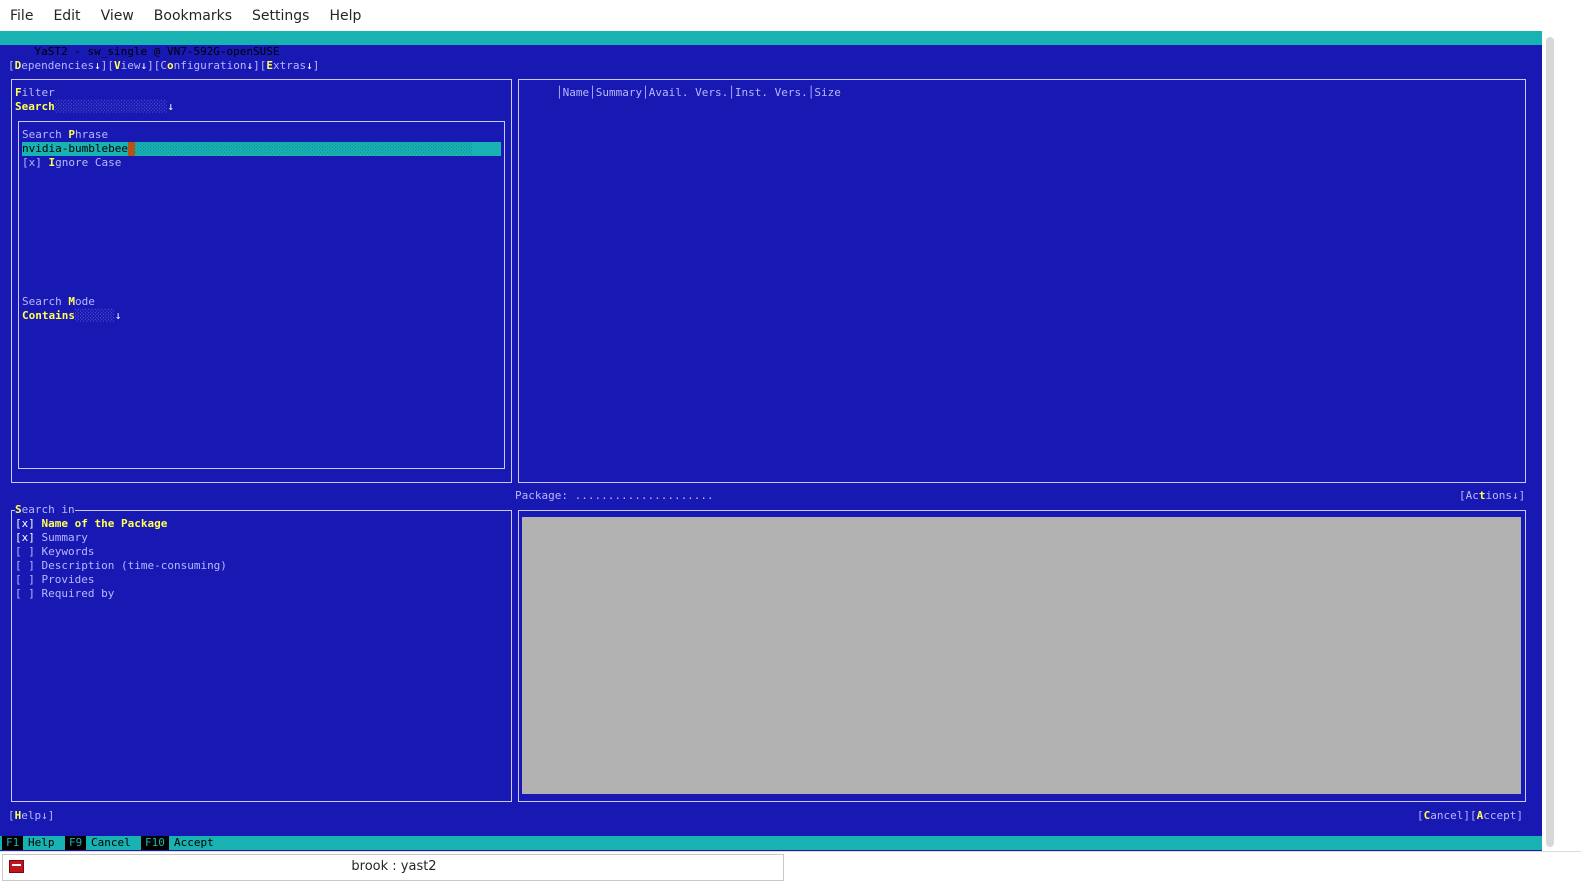  I want to click on function-key-bar: F1 Help F9 Cancel F10 Accept, so click(771, 843).